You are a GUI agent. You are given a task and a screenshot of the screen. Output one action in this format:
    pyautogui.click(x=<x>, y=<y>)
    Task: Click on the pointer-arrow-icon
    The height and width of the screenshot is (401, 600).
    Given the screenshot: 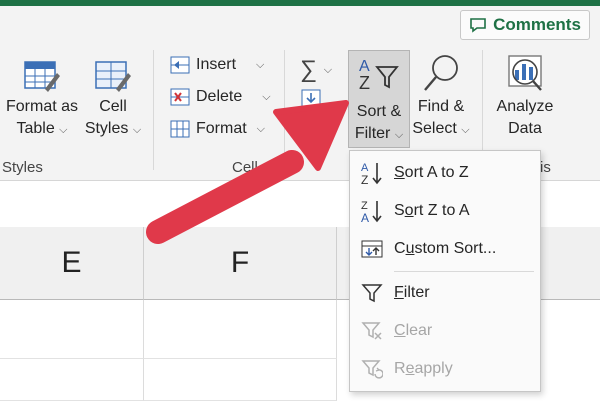 What is the action you would take?
    pyautogui.click(x=247, y=172)
    